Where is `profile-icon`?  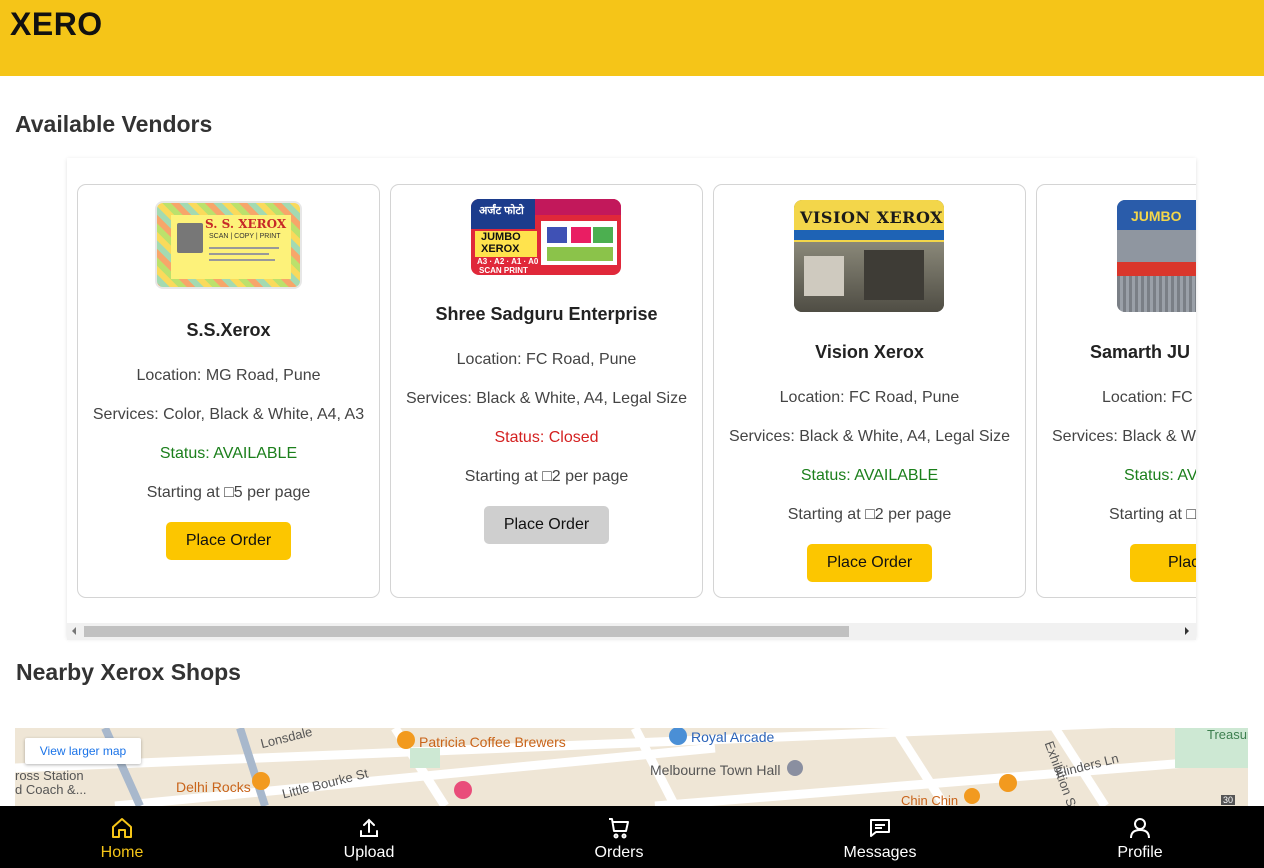 profile-icon is located at coordinates (1140, 828).